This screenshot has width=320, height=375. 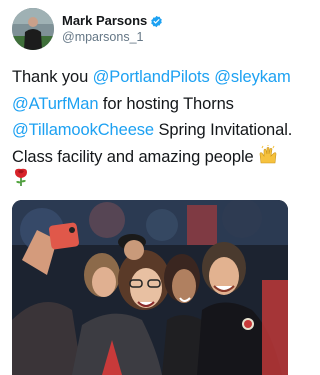 I want to click on tweet-header: Mark Parsons @mparsons_1, so click(x=150, y=29).